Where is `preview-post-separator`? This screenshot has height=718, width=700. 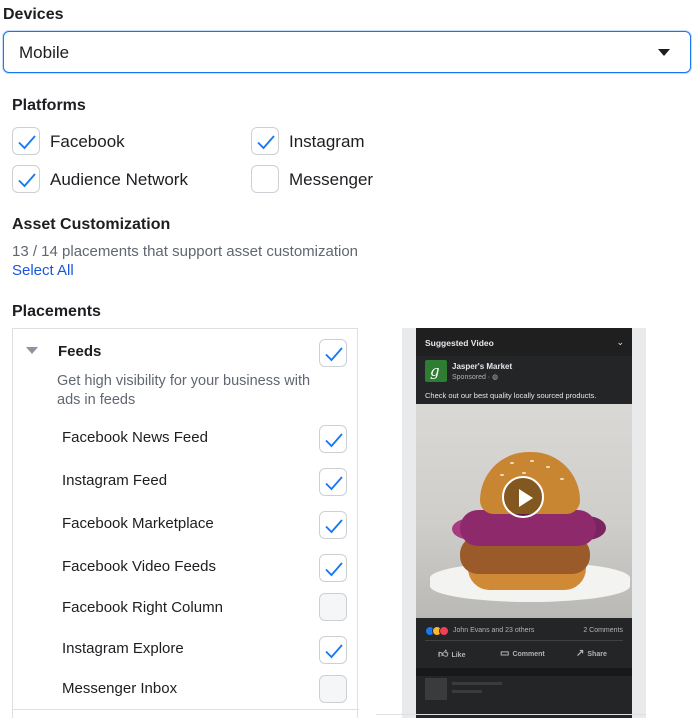 preview-post-separator is located at coordinates (524, 672).